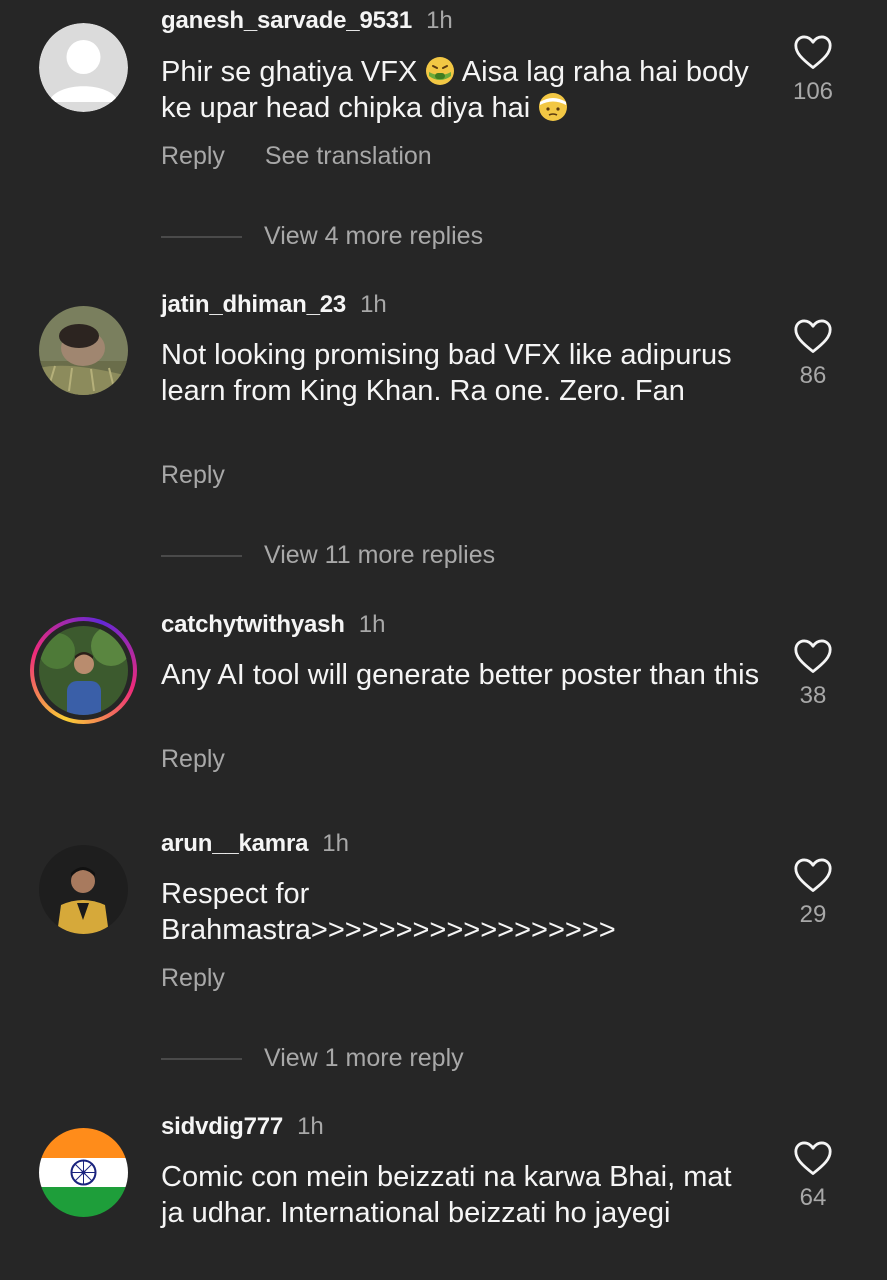  What do you see at coordinates (813, 674) in the screenshot?
I see `like-button: 38` at bounding box center [813, 674].